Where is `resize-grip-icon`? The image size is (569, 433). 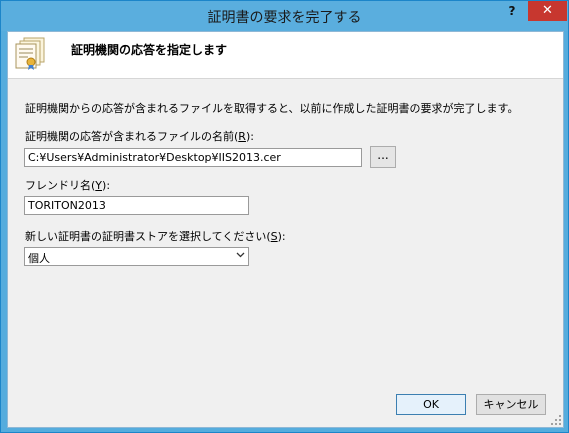 resize-grip-icon is located at coordinates (556, 420).